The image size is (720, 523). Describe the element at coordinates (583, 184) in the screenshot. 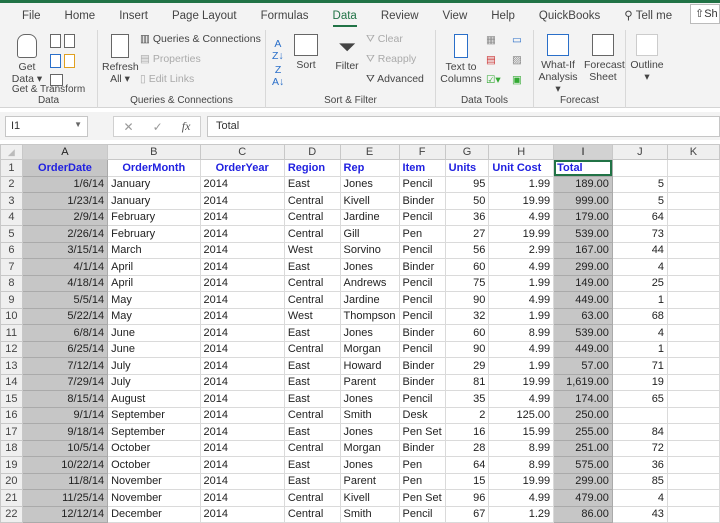

I see `cell: 189.00` at that location.